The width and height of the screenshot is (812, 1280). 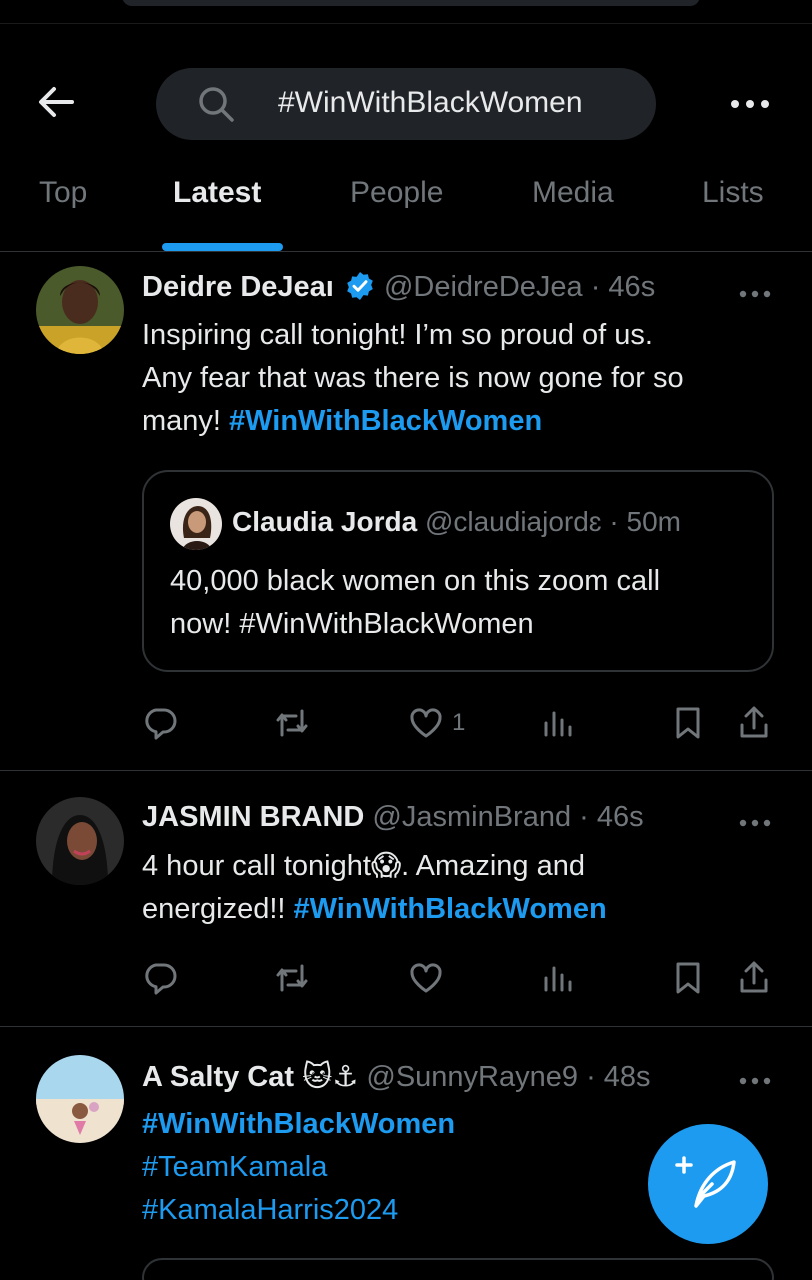 I want to click on tab-bar: Top Latest People Media Lists, so click(x=406, y=205).